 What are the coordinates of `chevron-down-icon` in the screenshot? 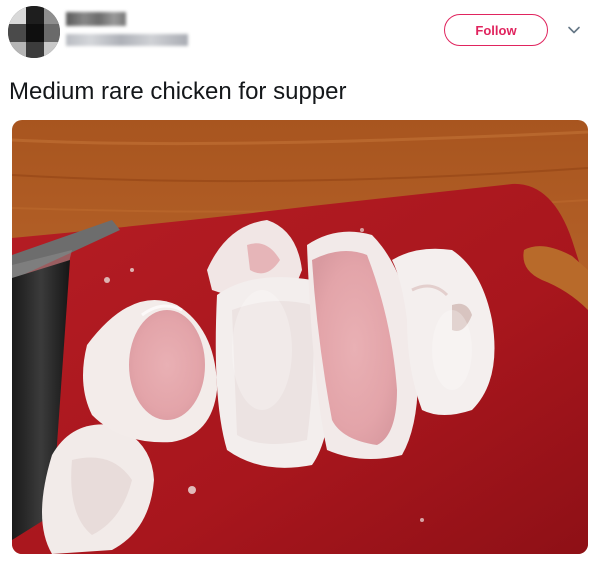 It's located at (574, 30).